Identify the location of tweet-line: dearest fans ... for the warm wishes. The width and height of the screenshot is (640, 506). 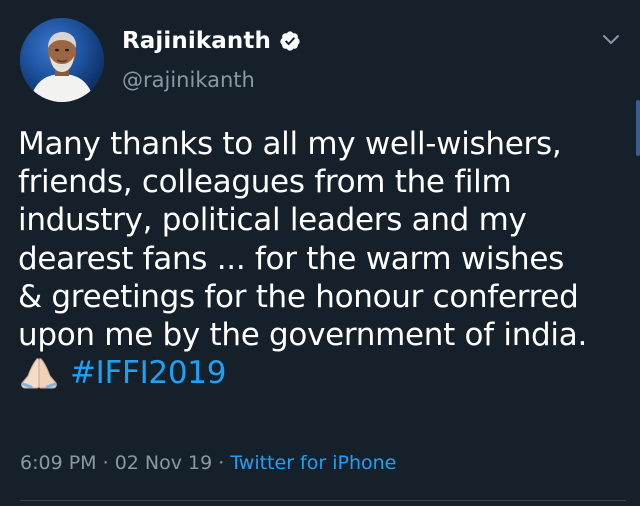
(291, 258).